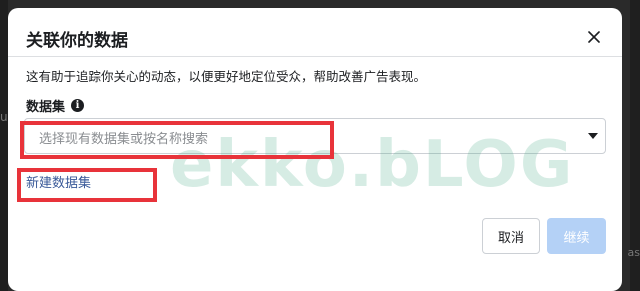  What do you see at coordinates (576, 236) in the screenshot?
I see `continue-button: 继续` at bounding box center [576, 236].